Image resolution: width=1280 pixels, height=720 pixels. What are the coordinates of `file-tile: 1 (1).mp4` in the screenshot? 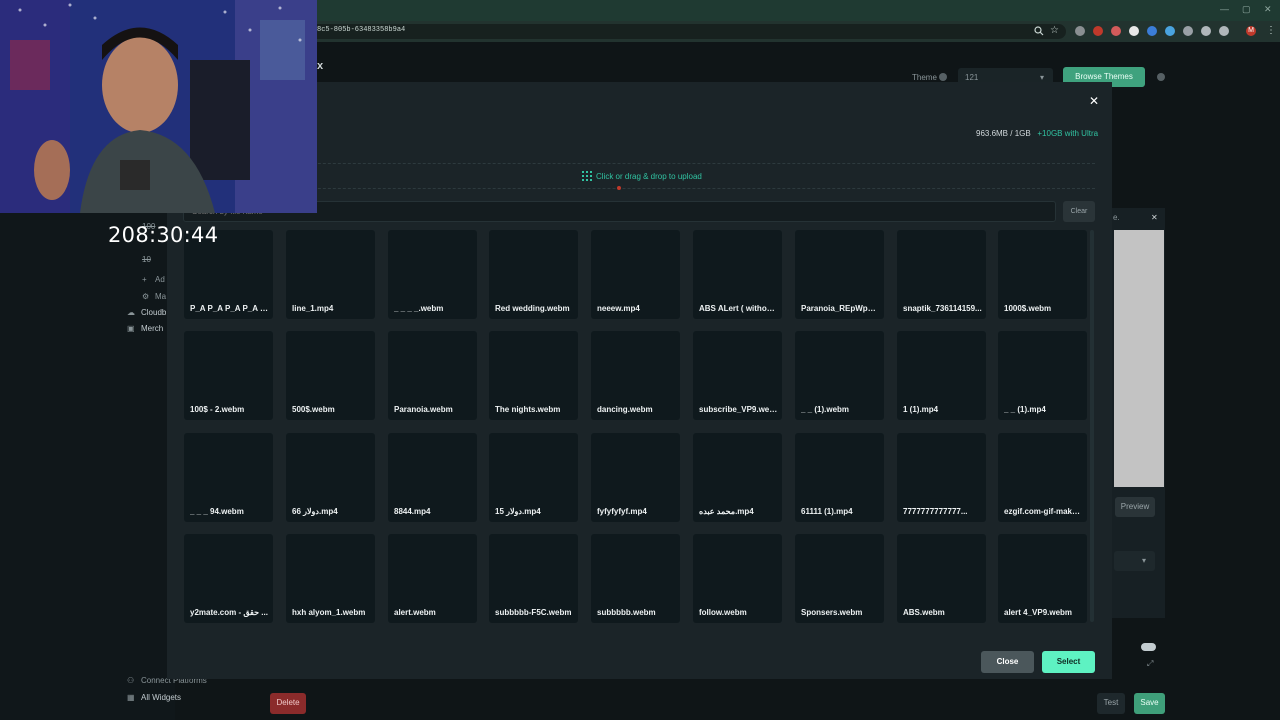 It's located at (941, 375).